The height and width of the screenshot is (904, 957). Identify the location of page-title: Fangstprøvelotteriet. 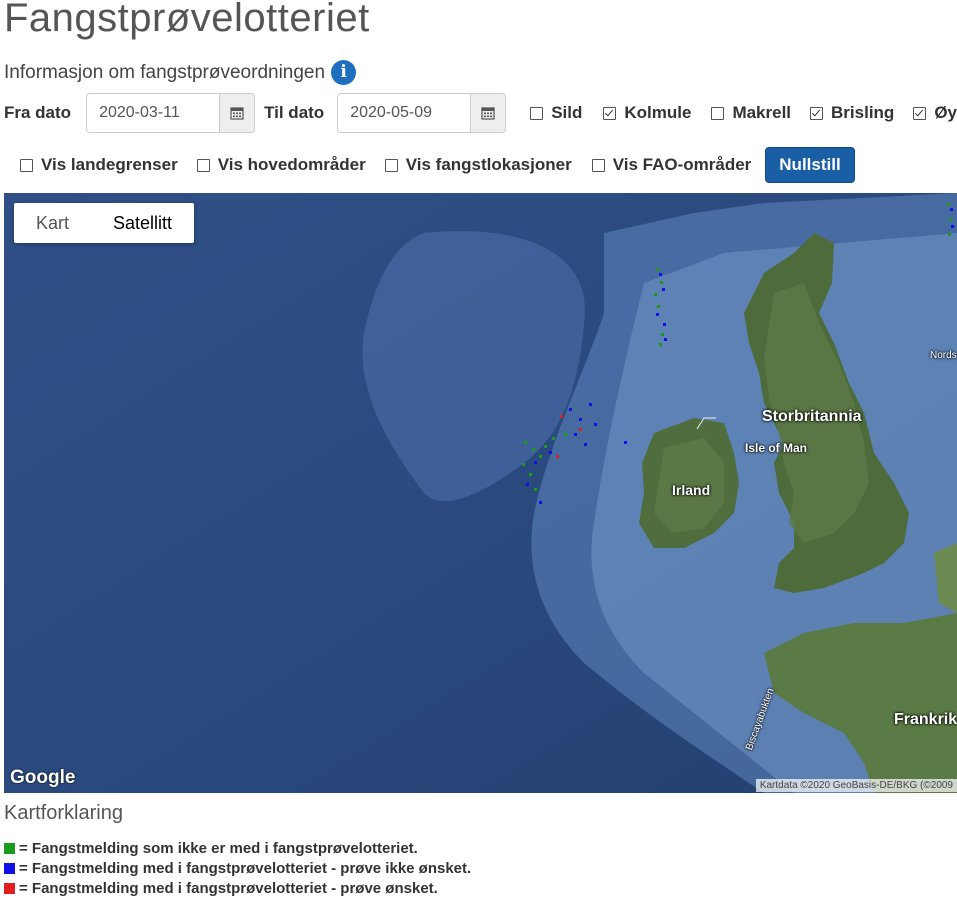
(187, 20).